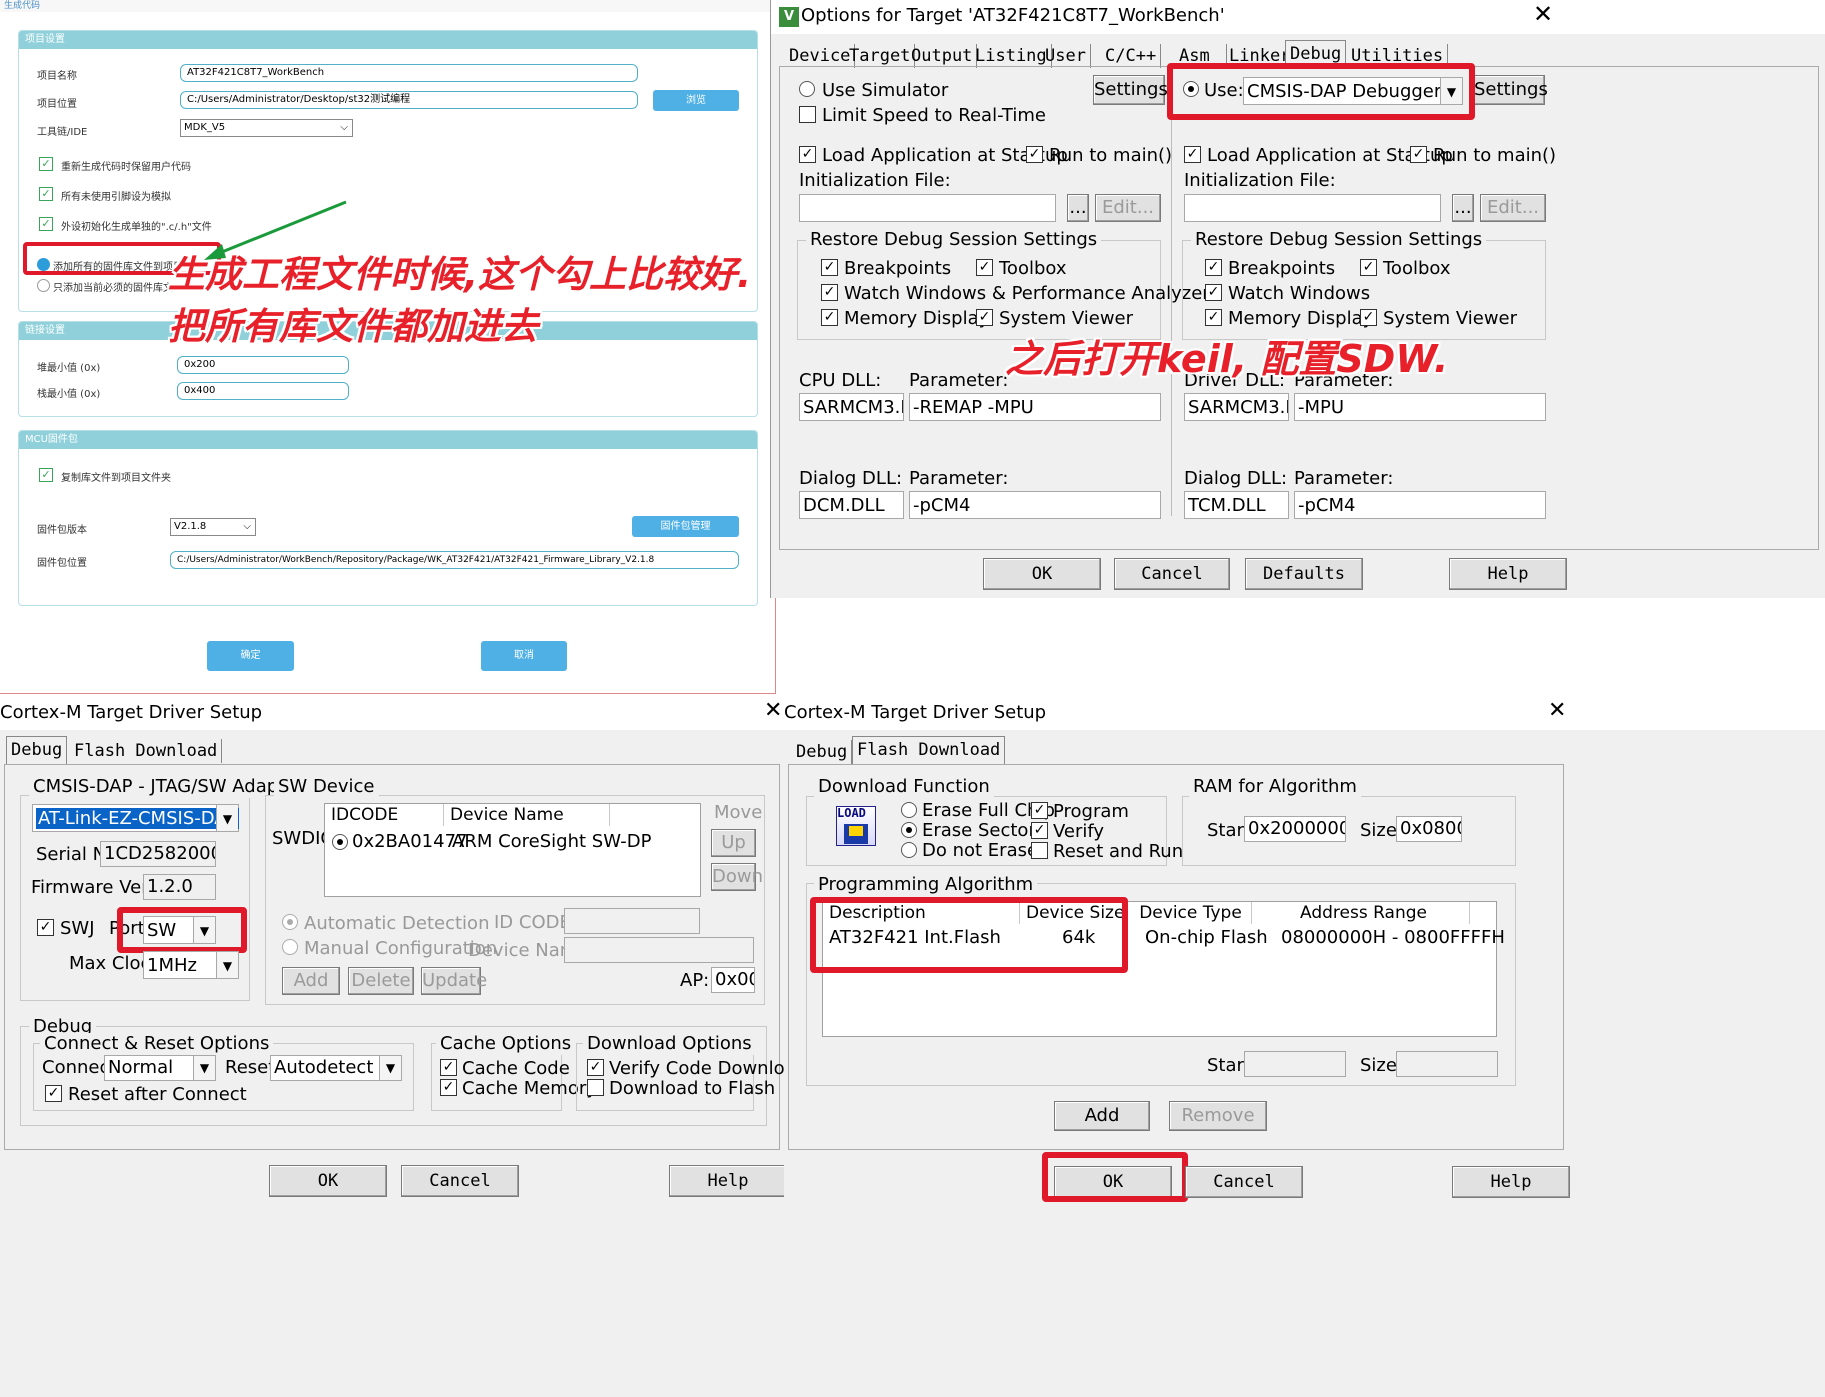 This screenshot has height=1397, width=1825. I want to click on down-button: Down, so click(737, 877).